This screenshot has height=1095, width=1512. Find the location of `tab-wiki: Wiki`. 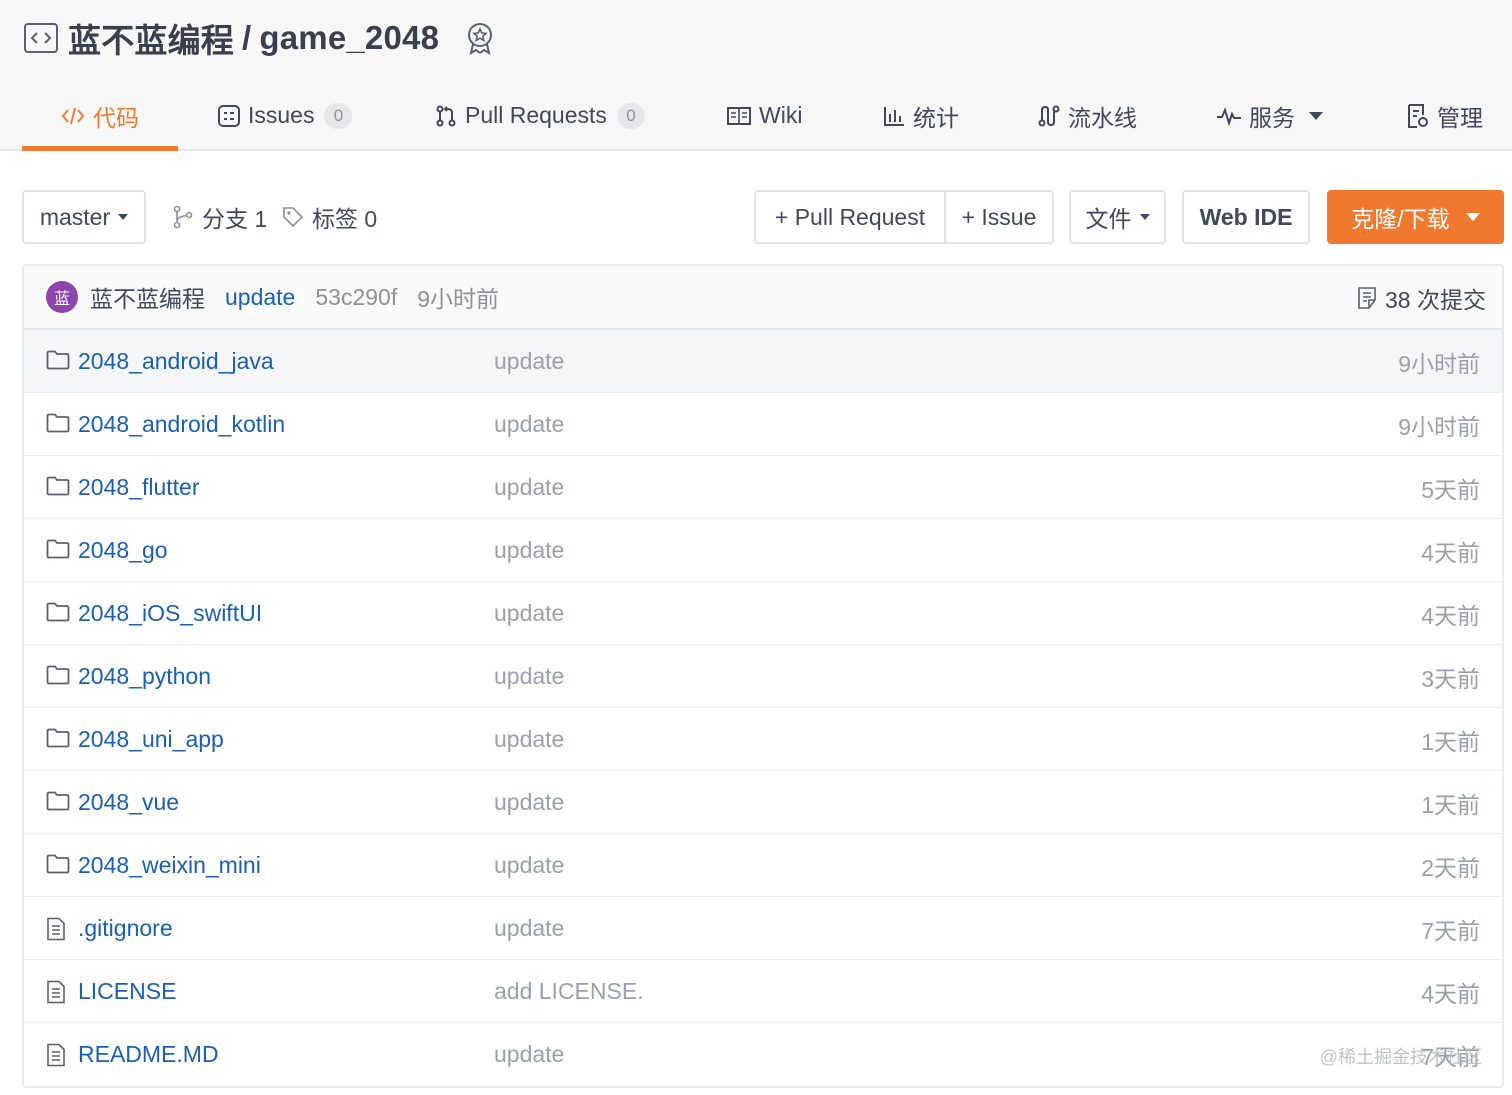

tab-wiki: Wiki is located at coordinates (764, 115).